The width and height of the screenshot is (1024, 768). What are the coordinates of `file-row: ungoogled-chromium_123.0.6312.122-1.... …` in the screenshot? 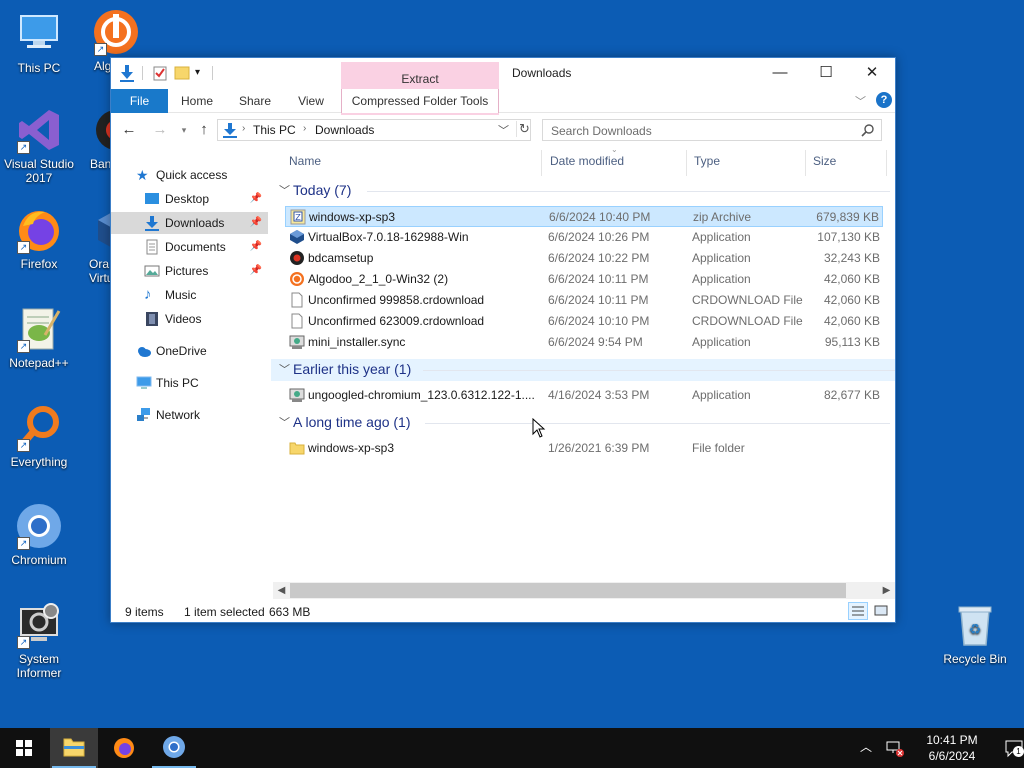 It's located at (584, 395).